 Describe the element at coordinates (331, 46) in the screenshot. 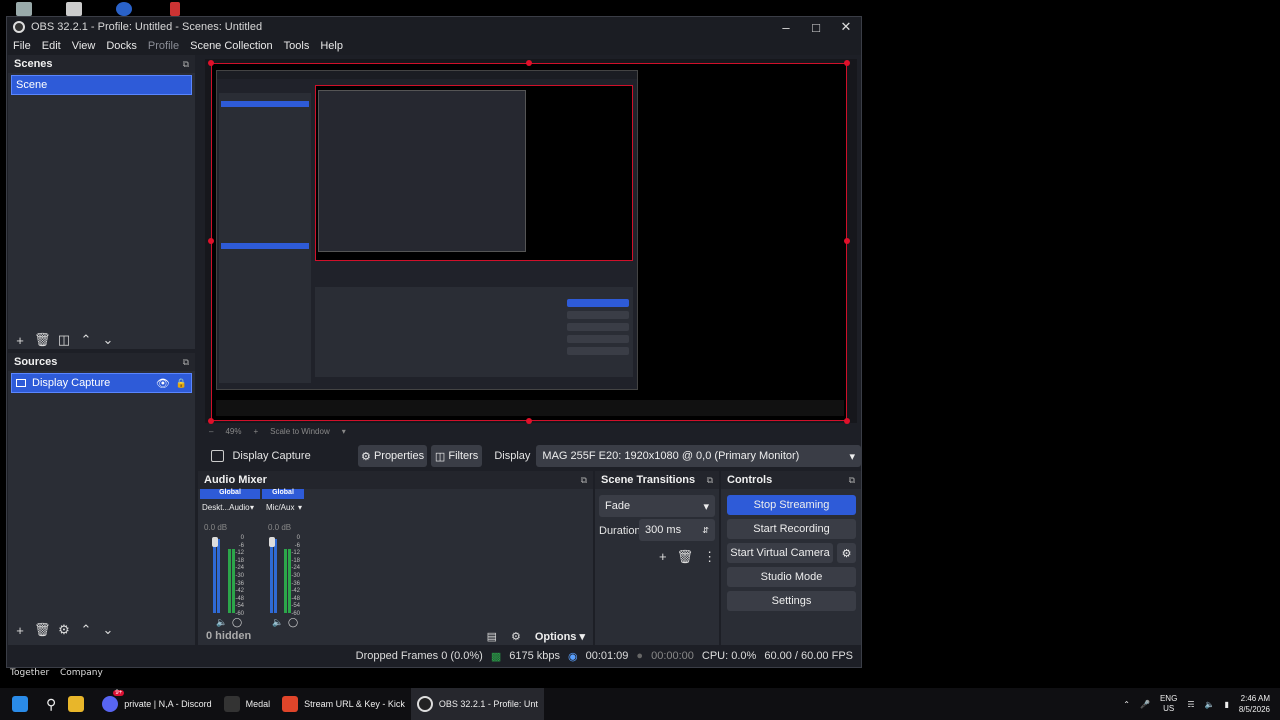

I see `menu-help: Help` at that location.